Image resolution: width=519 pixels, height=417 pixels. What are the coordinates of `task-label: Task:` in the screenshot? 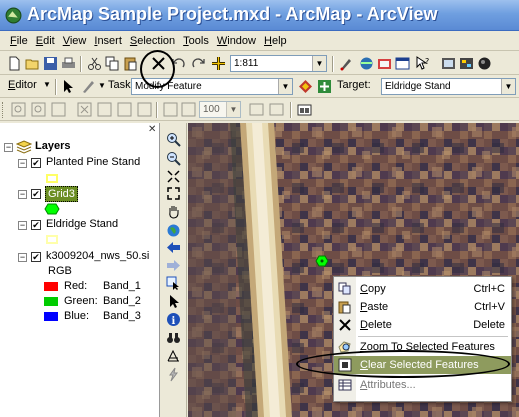 It's located at (121, 85).